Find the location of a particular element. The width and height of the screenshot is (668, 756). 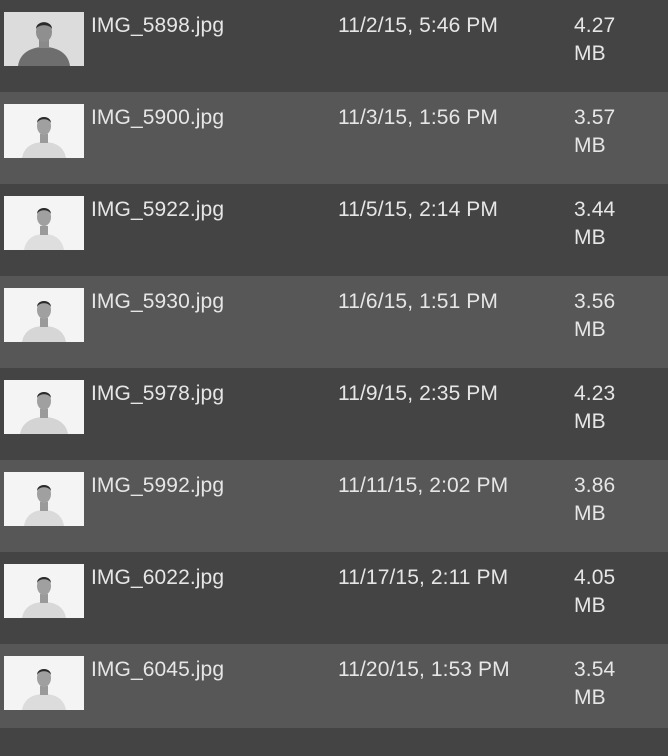

file-size: 3.44 MB is located at coordinates (606, 224).